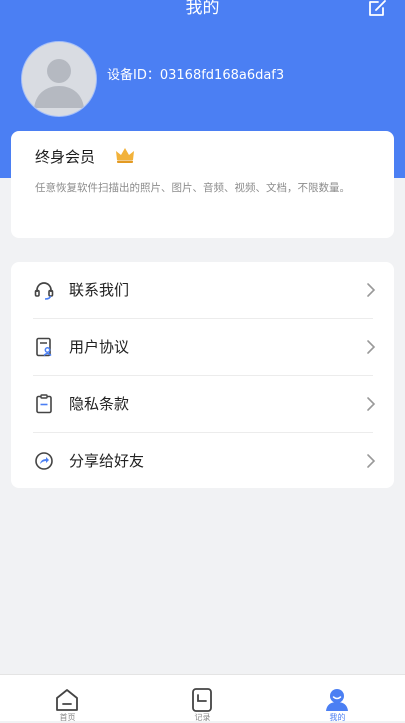 This screenshot has width=405, height=723. I want to click on device-id-value: 03168fd168a6daf3, so click(222, 75).